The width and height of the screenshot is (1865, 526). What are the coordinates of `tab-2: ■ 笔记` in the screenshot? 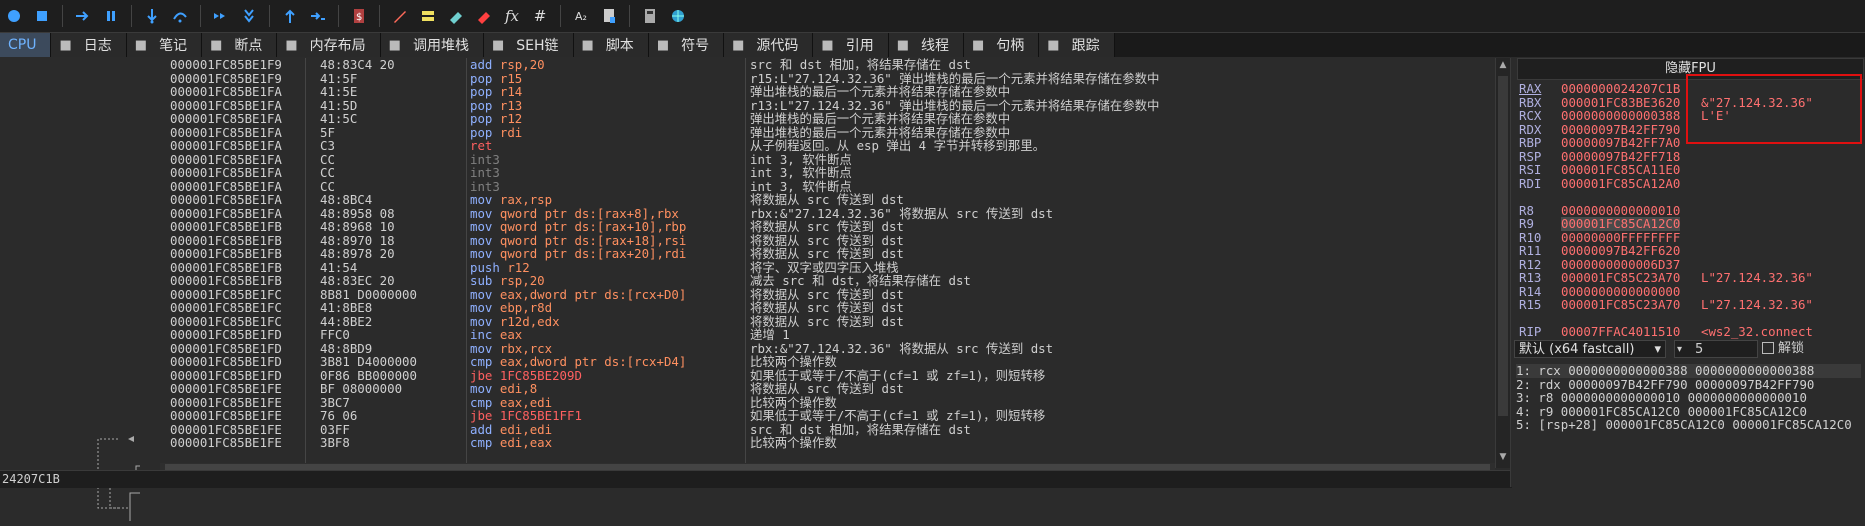 It's located at (164, 45).